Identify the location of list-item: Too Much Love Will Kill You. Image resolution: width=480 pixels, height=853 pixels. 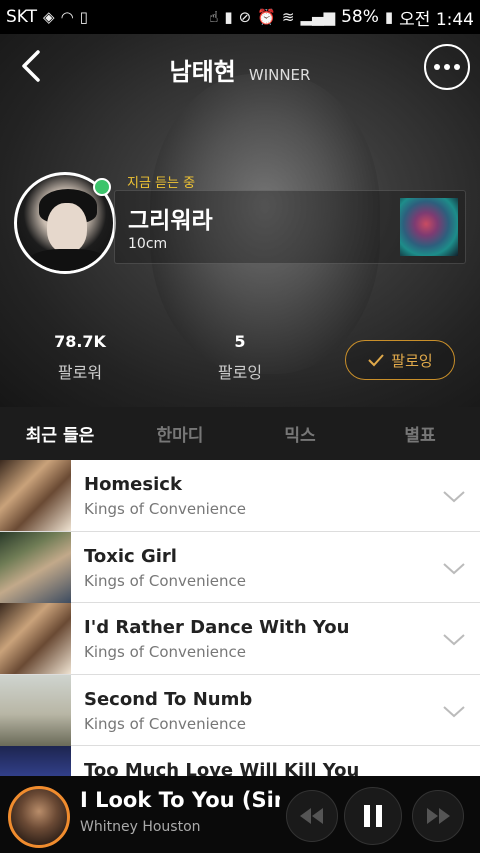
(240, 761).